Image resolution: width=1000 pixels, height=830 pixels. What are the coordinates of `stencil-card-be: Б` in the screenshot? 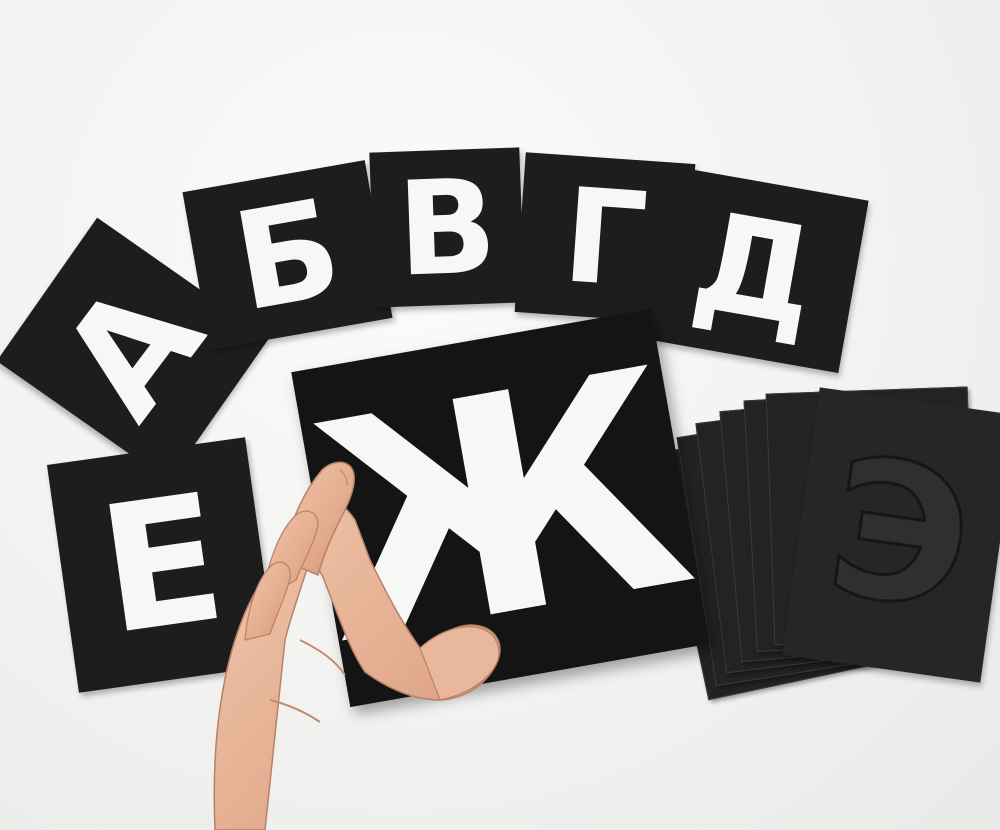 It's located at (287, 255).